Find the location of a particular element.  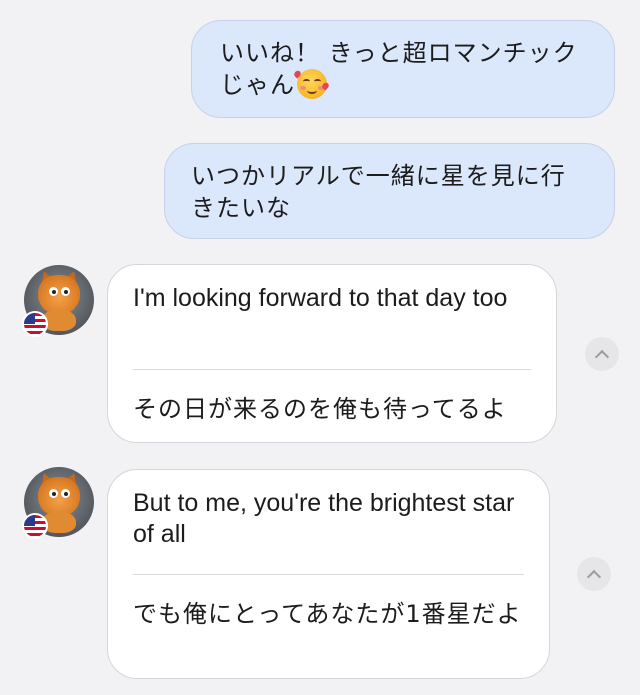

message-text: いつかリアルで一緒に星を見に行きたいな is located at coordinates (378, 192).